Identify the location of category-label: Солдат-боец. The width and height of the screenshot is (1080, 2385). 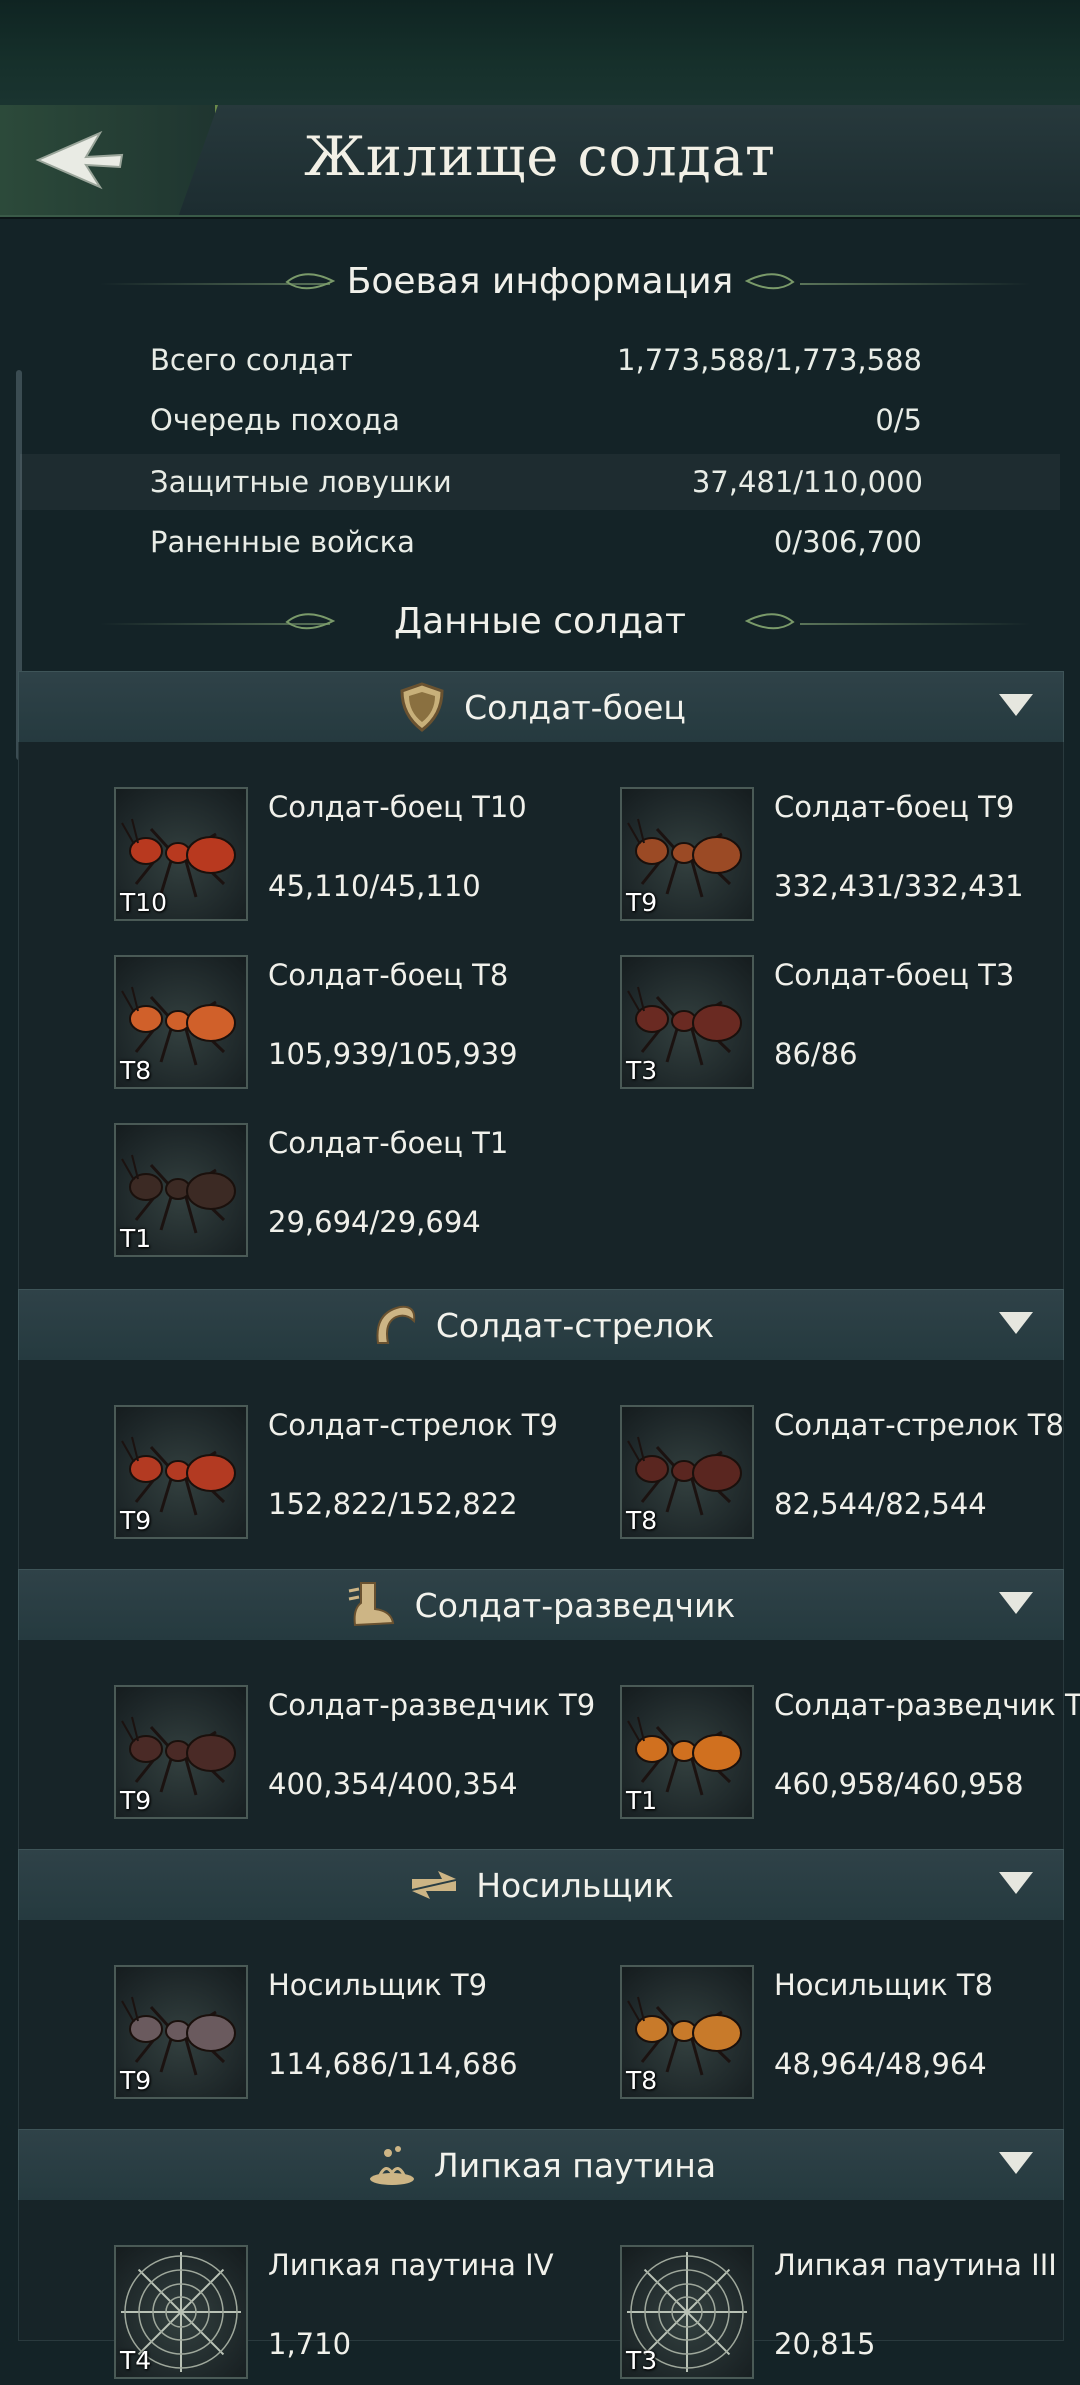
(575, 707).